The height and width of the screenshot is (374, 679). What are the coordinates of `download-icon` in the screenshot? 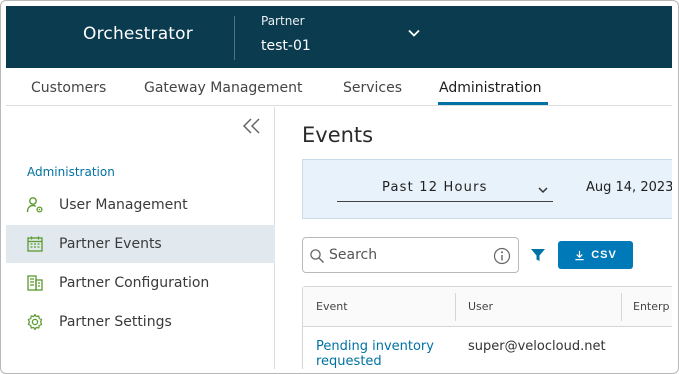 It's located at (579, 255).